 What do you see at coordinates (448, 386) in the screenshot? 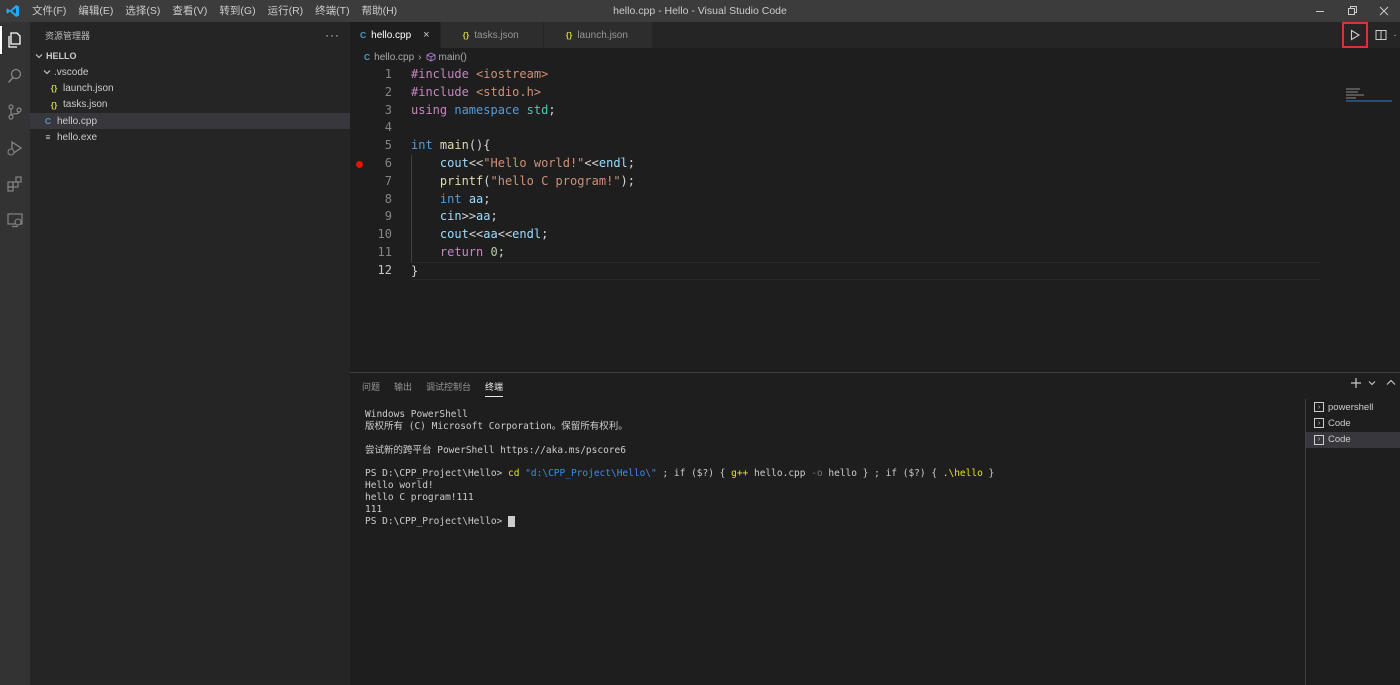
I see `tab-debug-console: 调试控制台` at bounding box center [448, 386].